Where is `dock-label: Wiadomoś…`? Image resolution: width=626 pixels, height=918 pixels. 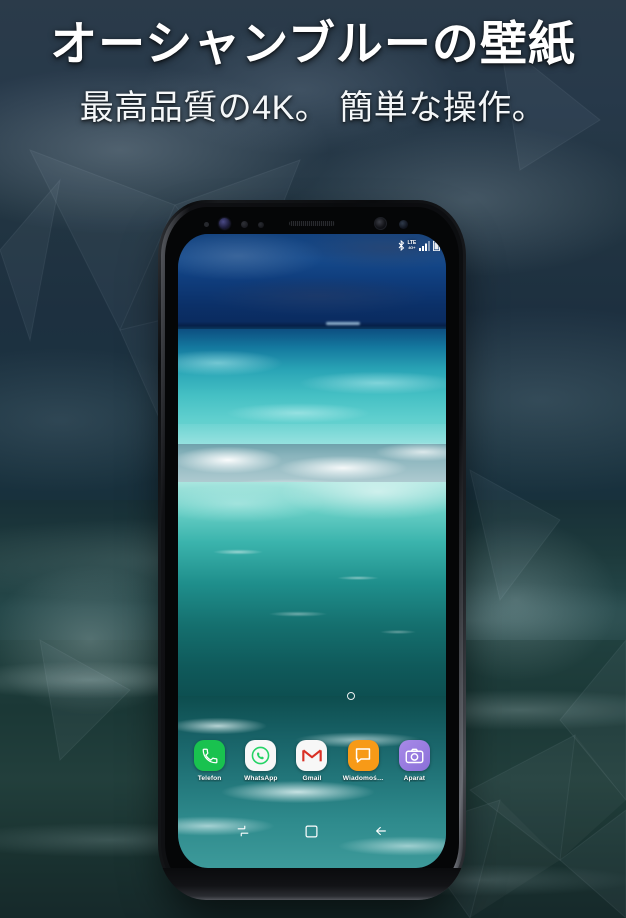 dock-label: Wiadomoś… is located at coordinates (363, 778).